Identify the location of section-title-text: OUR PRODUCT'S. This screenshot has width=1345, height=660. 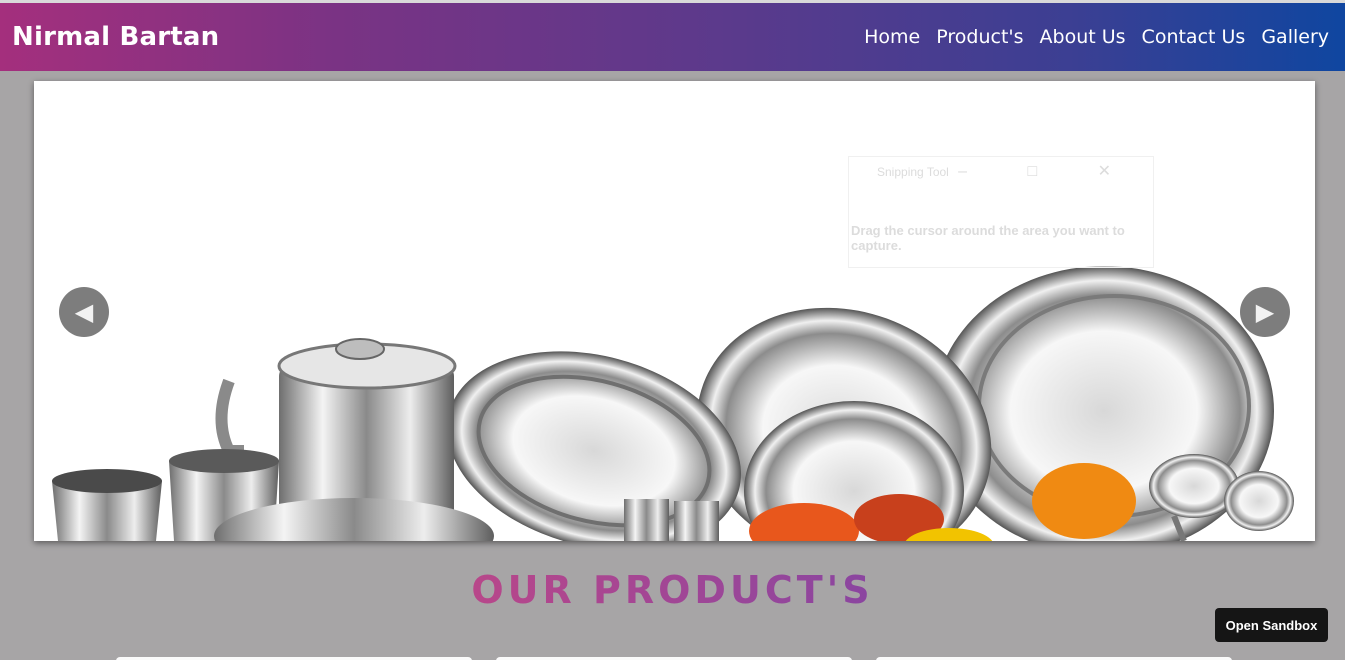
(672, 590).